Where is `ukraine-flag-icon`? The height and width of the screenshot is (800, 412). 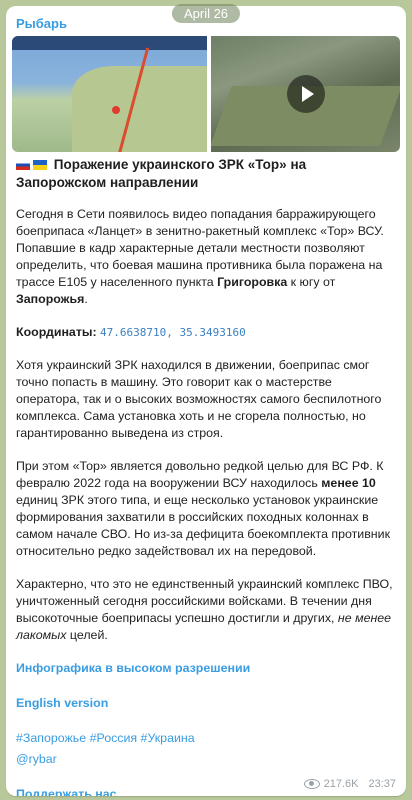
ukraine-flag-icon is located at coordinates (40, 165).